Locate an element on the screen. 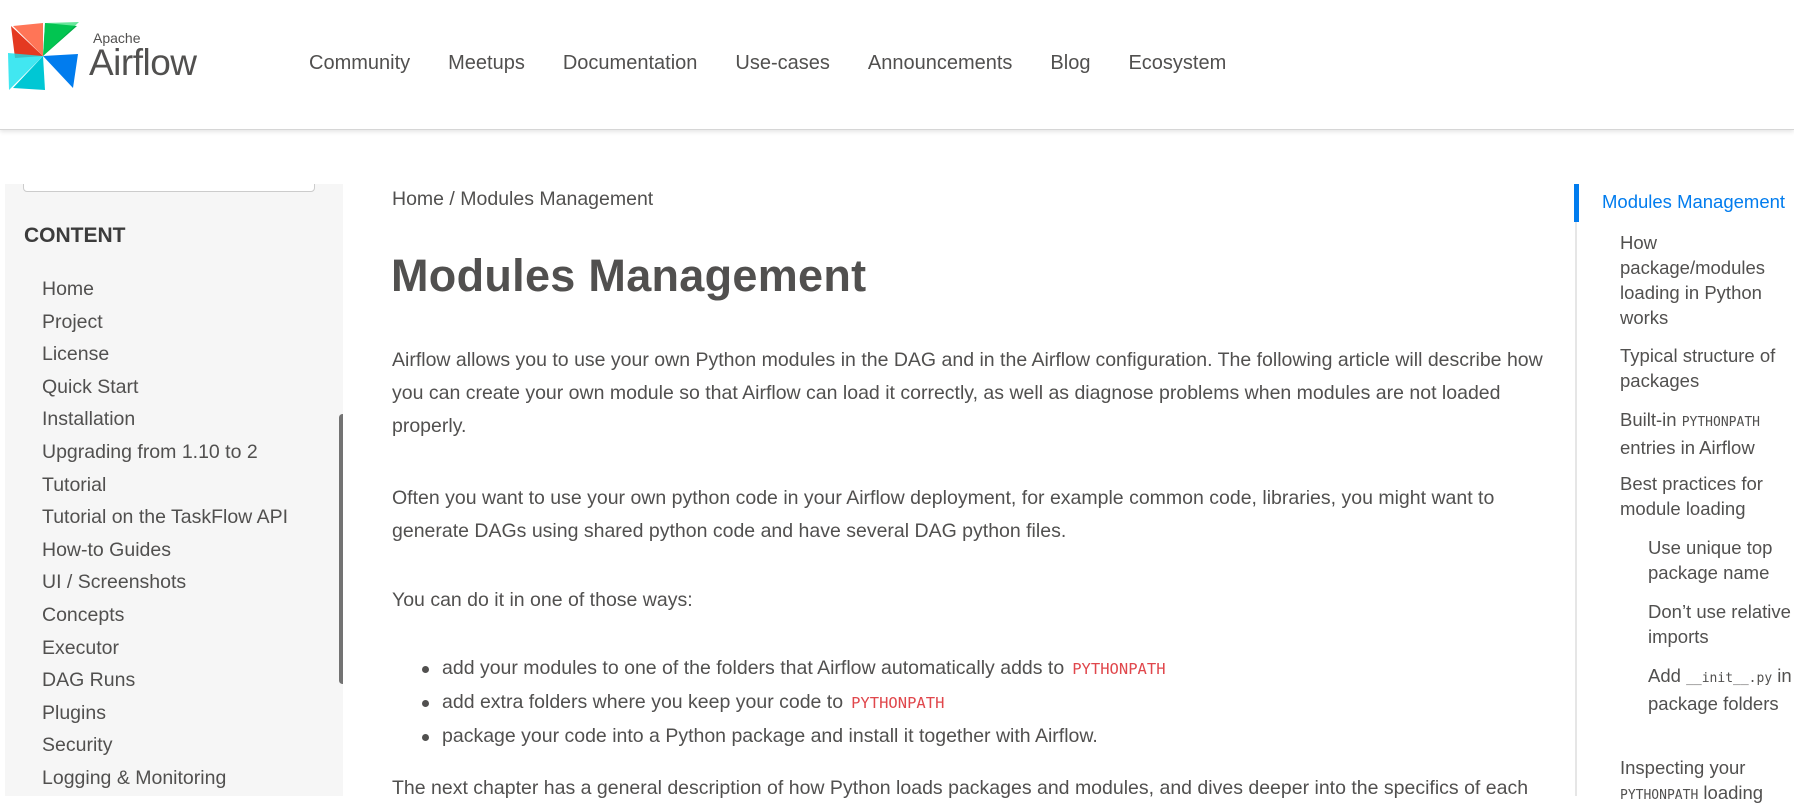 This screenshot has height=808, width=1794. toc-text: loading is located at coordinates (1733, 792).